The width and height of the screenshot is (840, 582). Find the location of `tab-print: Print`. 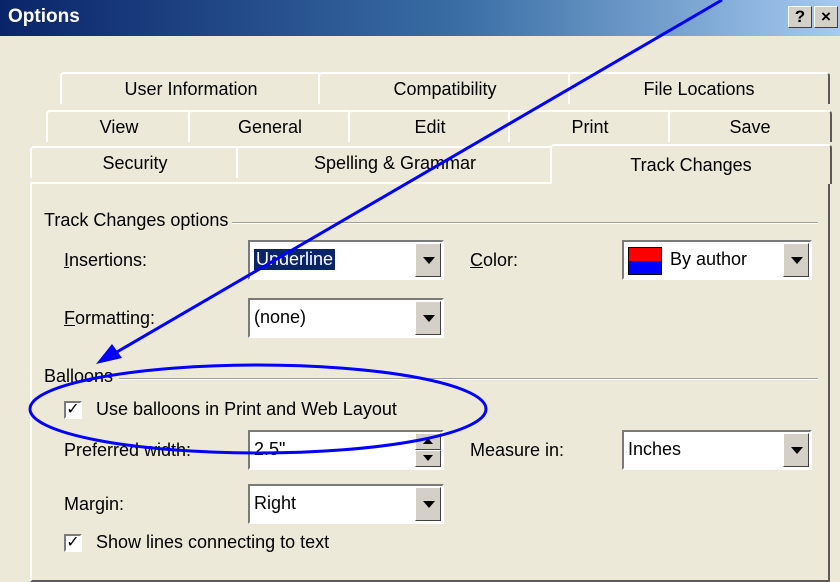

tab-print: Print is located at coordinates (590, 126).